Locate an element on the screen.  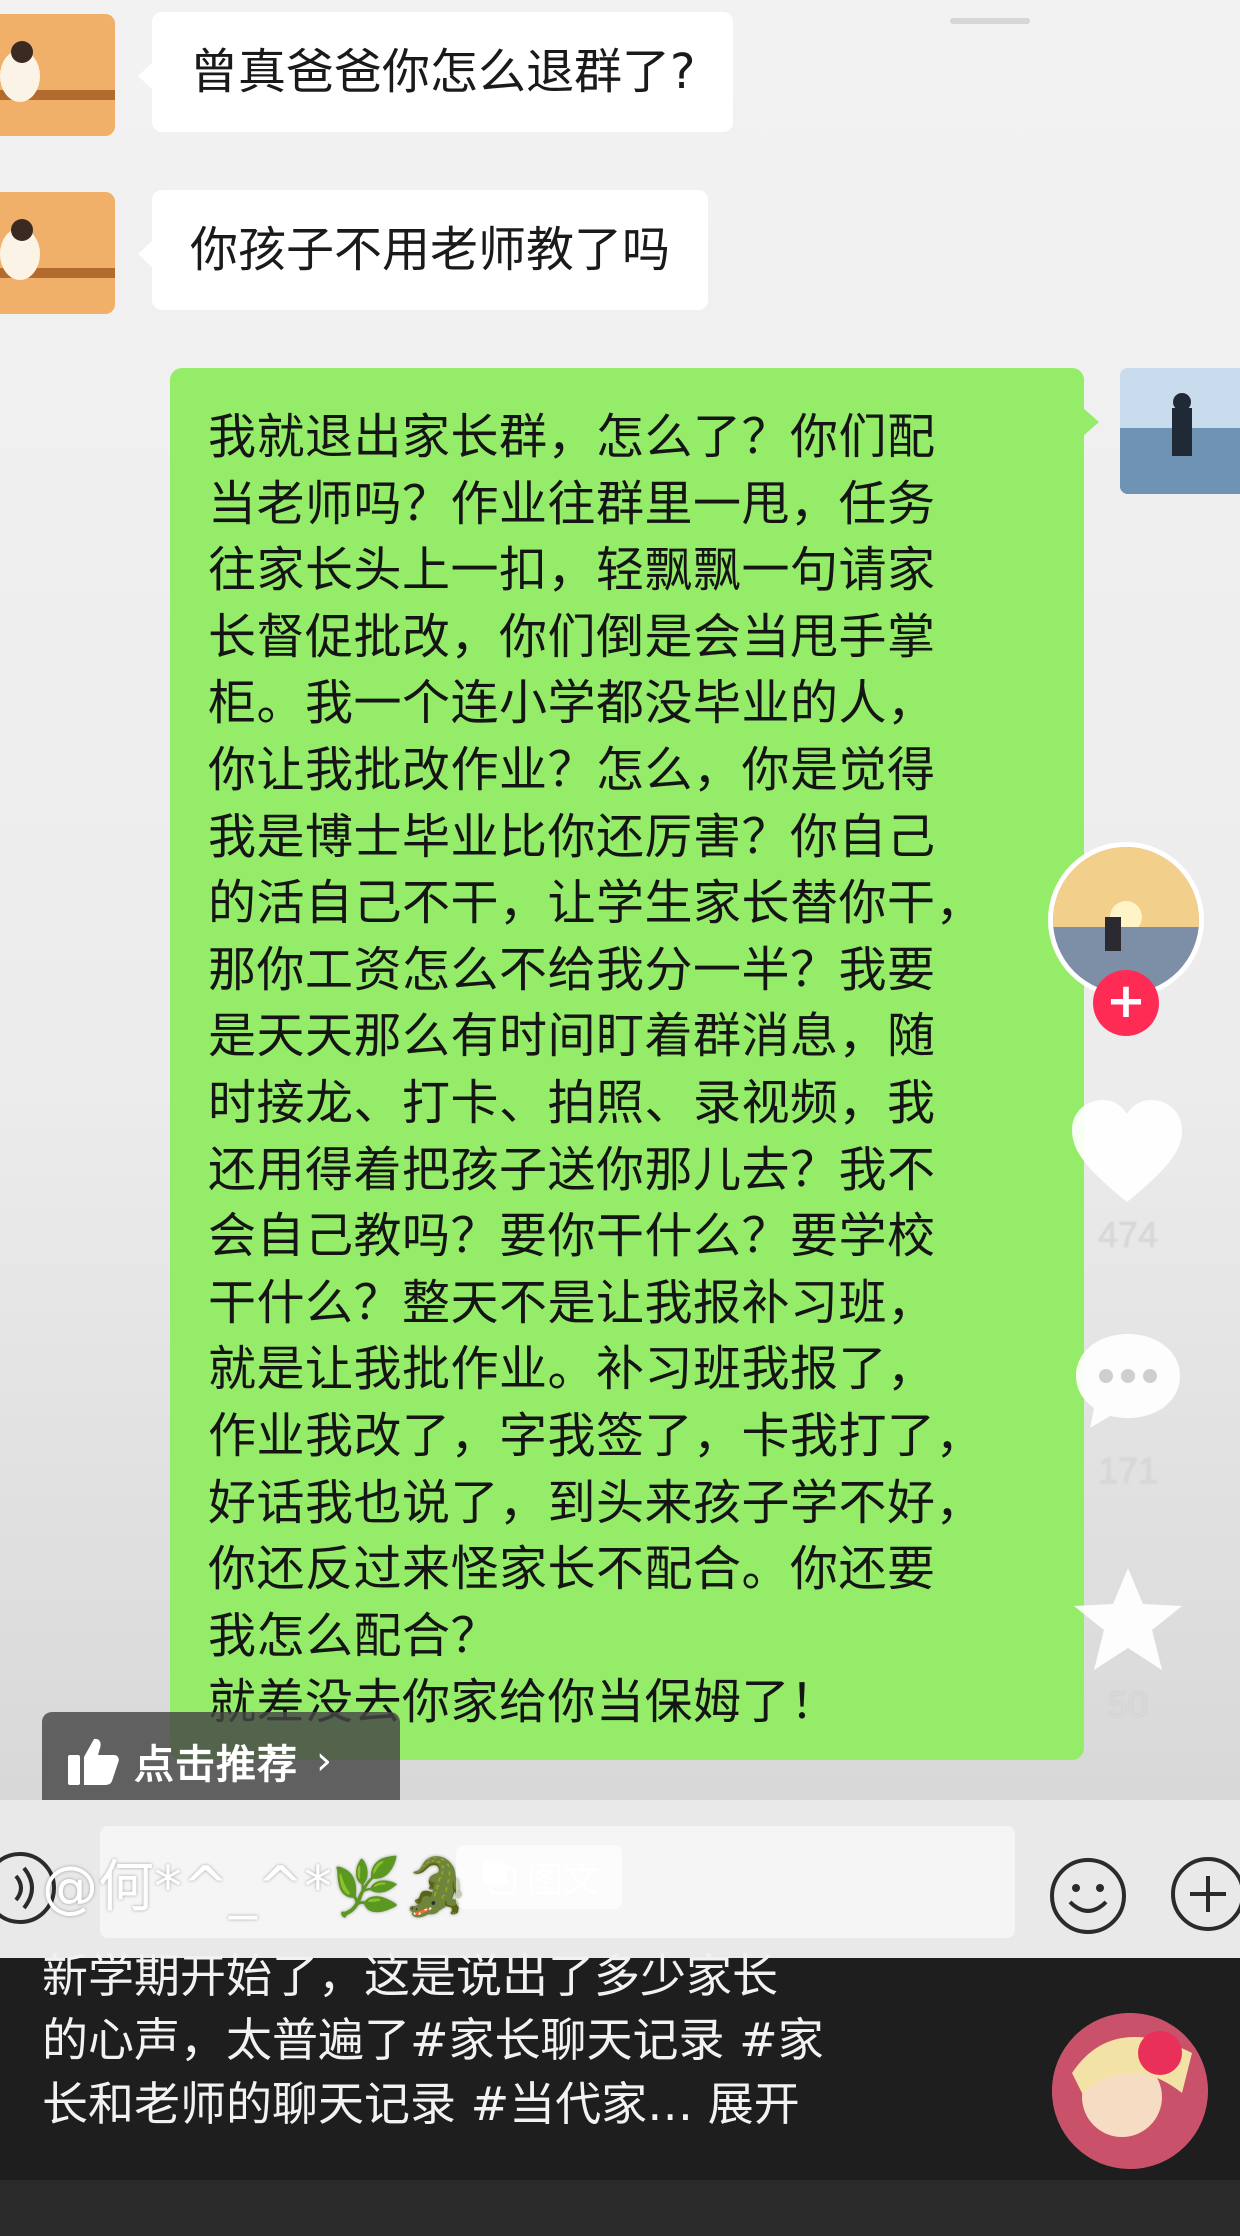
image-text-icon is located at coordinates (499, 1878).